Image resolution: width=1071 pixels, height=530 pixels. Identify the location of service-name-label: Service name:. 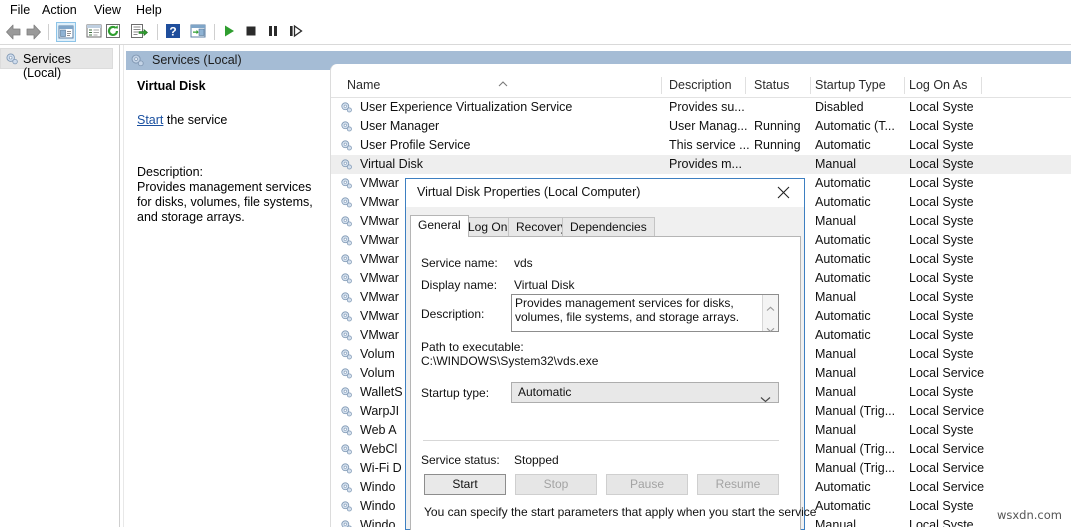
(459, 263).